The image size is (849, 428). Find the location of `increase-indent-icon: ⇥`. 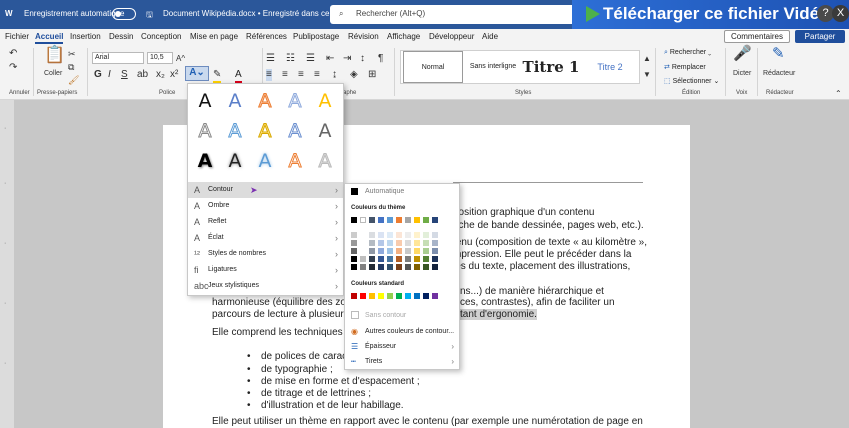

increase-indent-icon: ⇥ is located at coordinates (347, 59).